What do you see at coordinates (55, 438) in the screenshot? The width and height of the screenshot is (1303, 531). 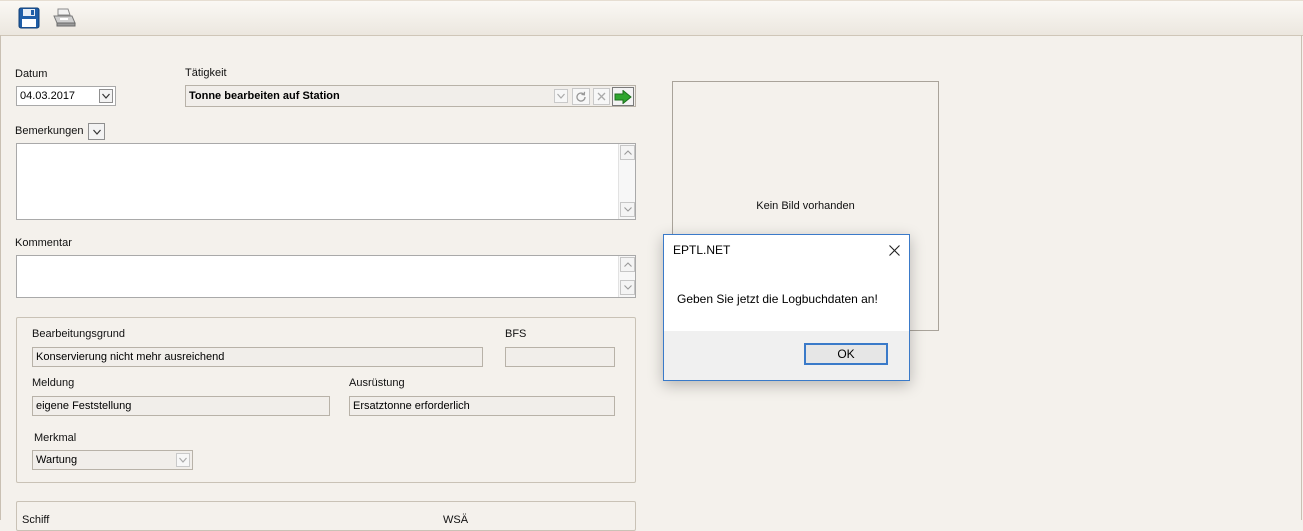 I see `merkmal-label: Merkmal` at bounding box center [55, 438].